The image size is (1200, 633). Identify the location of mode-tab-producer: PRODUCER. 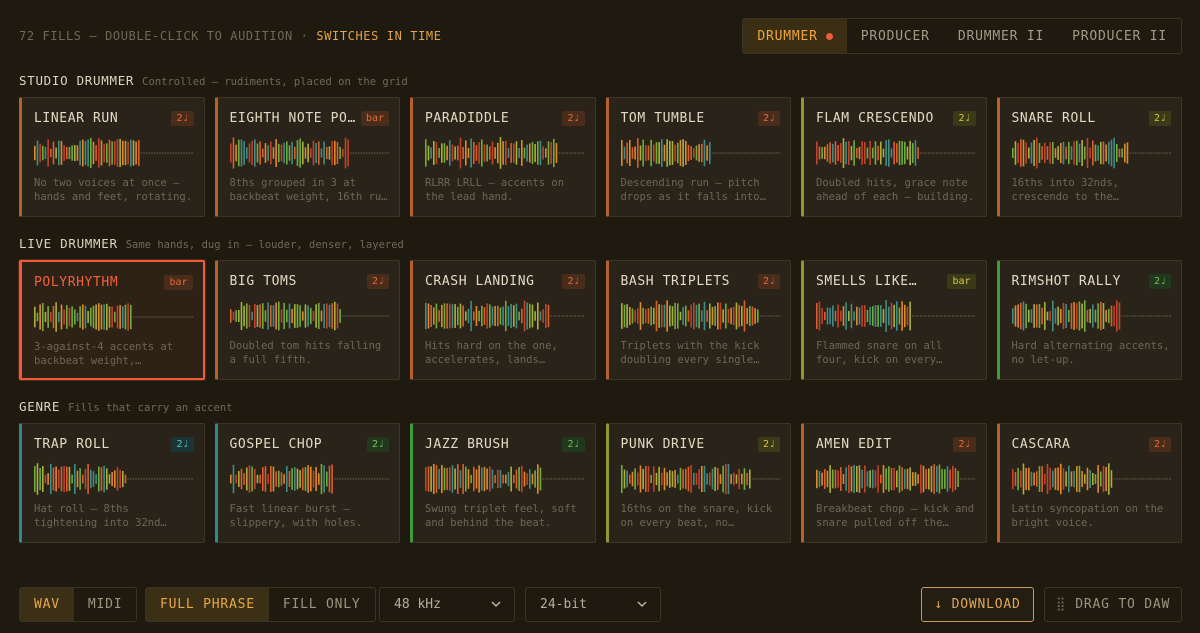
(895, 36).